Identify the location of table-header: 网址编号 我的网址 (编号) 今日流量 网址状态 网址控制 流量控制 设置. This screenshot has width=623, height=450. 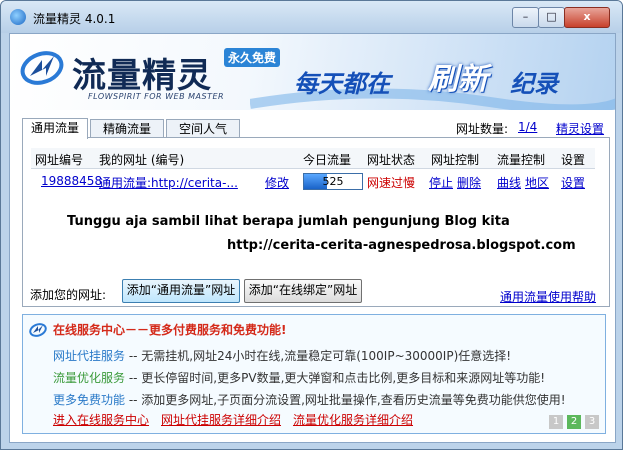
(313, 158).